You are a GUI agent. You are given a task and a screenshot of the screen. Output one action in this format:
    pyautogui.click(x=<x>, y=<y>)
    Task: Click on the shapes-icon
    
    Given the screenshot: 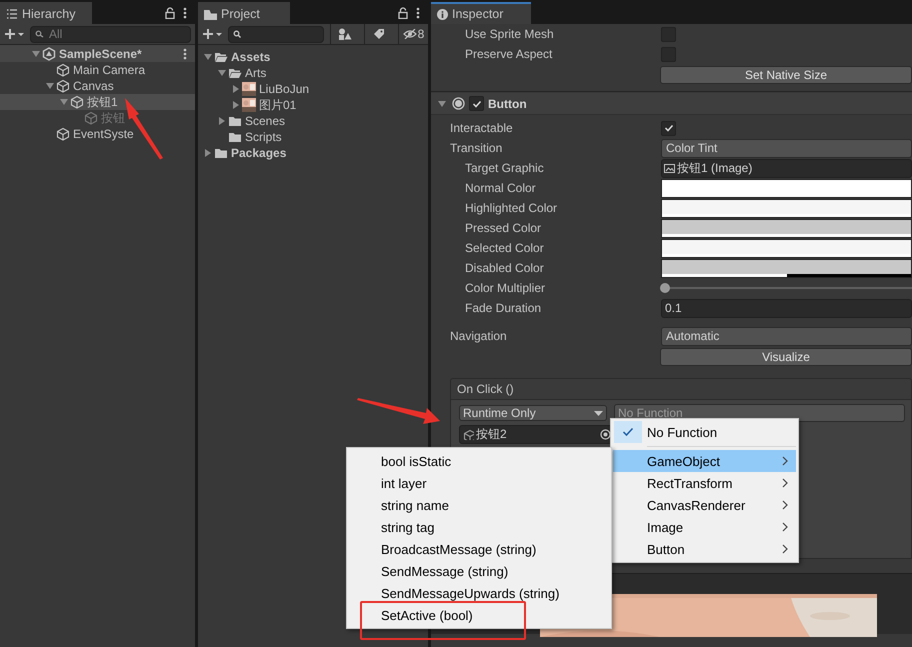 What is the action you would take?
    pyautogui.click(x=345, y=34)
    